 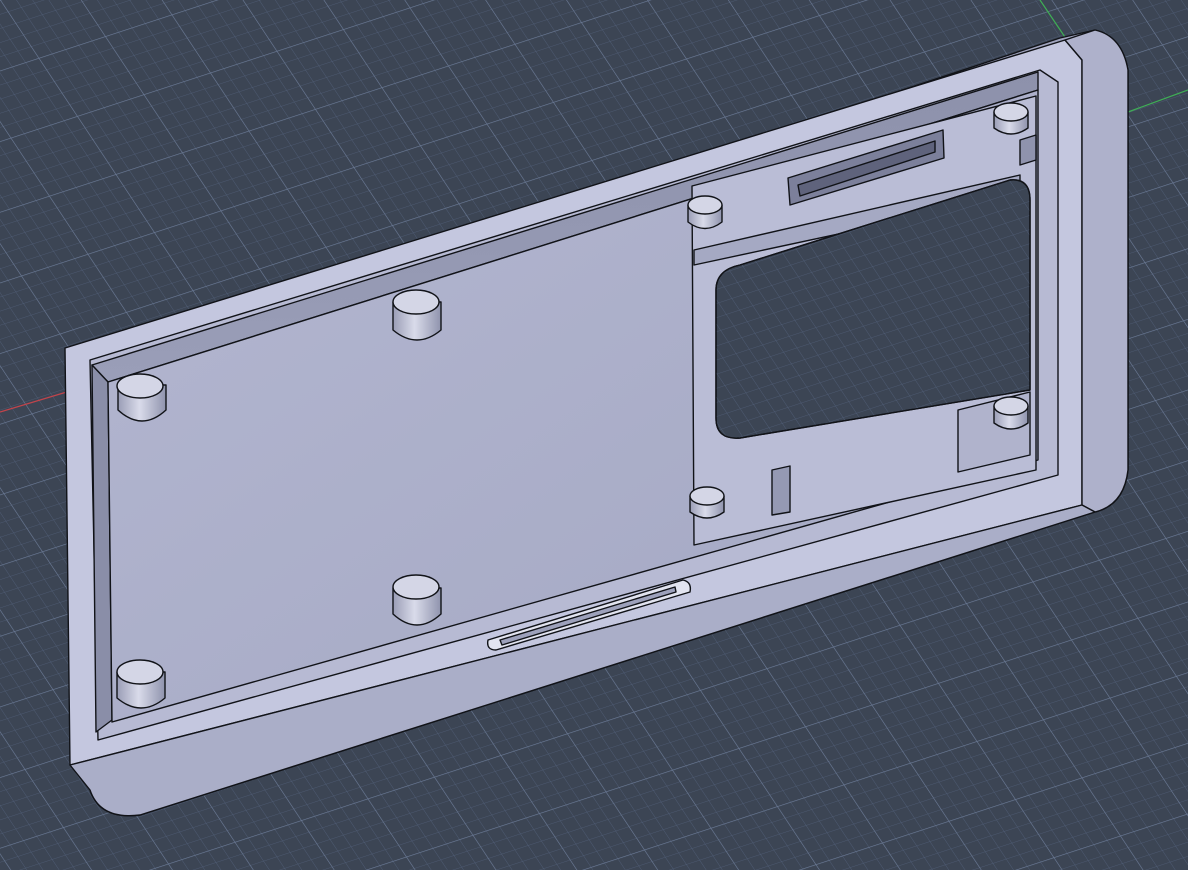 I want to click on notch-top-right, so click(x=1028, y=150).